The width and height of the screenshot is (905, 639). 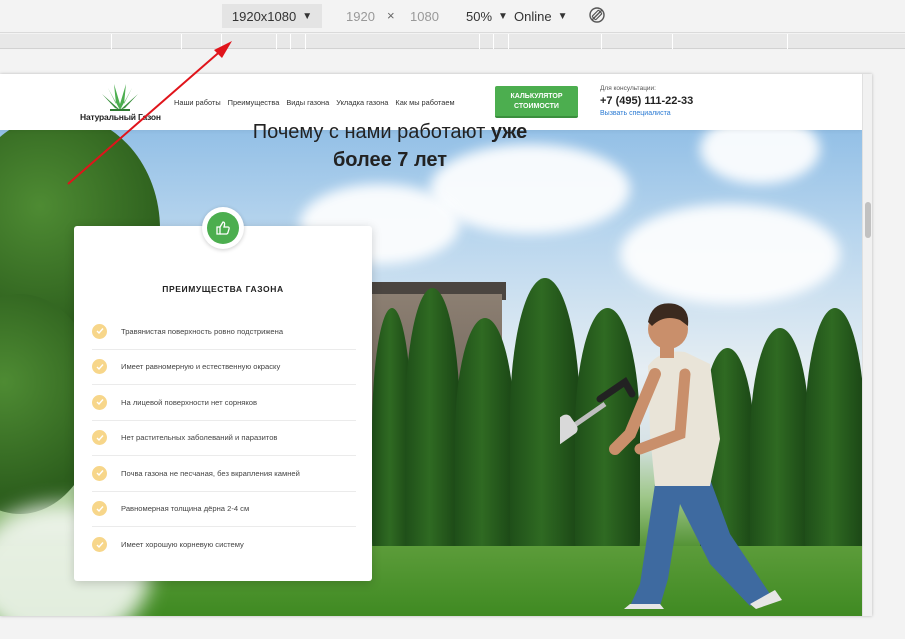 What do you see at coordinates (509, 132) in the screenshot?
I see `headline-bold-word: уже` at bounding box center [509, 132].